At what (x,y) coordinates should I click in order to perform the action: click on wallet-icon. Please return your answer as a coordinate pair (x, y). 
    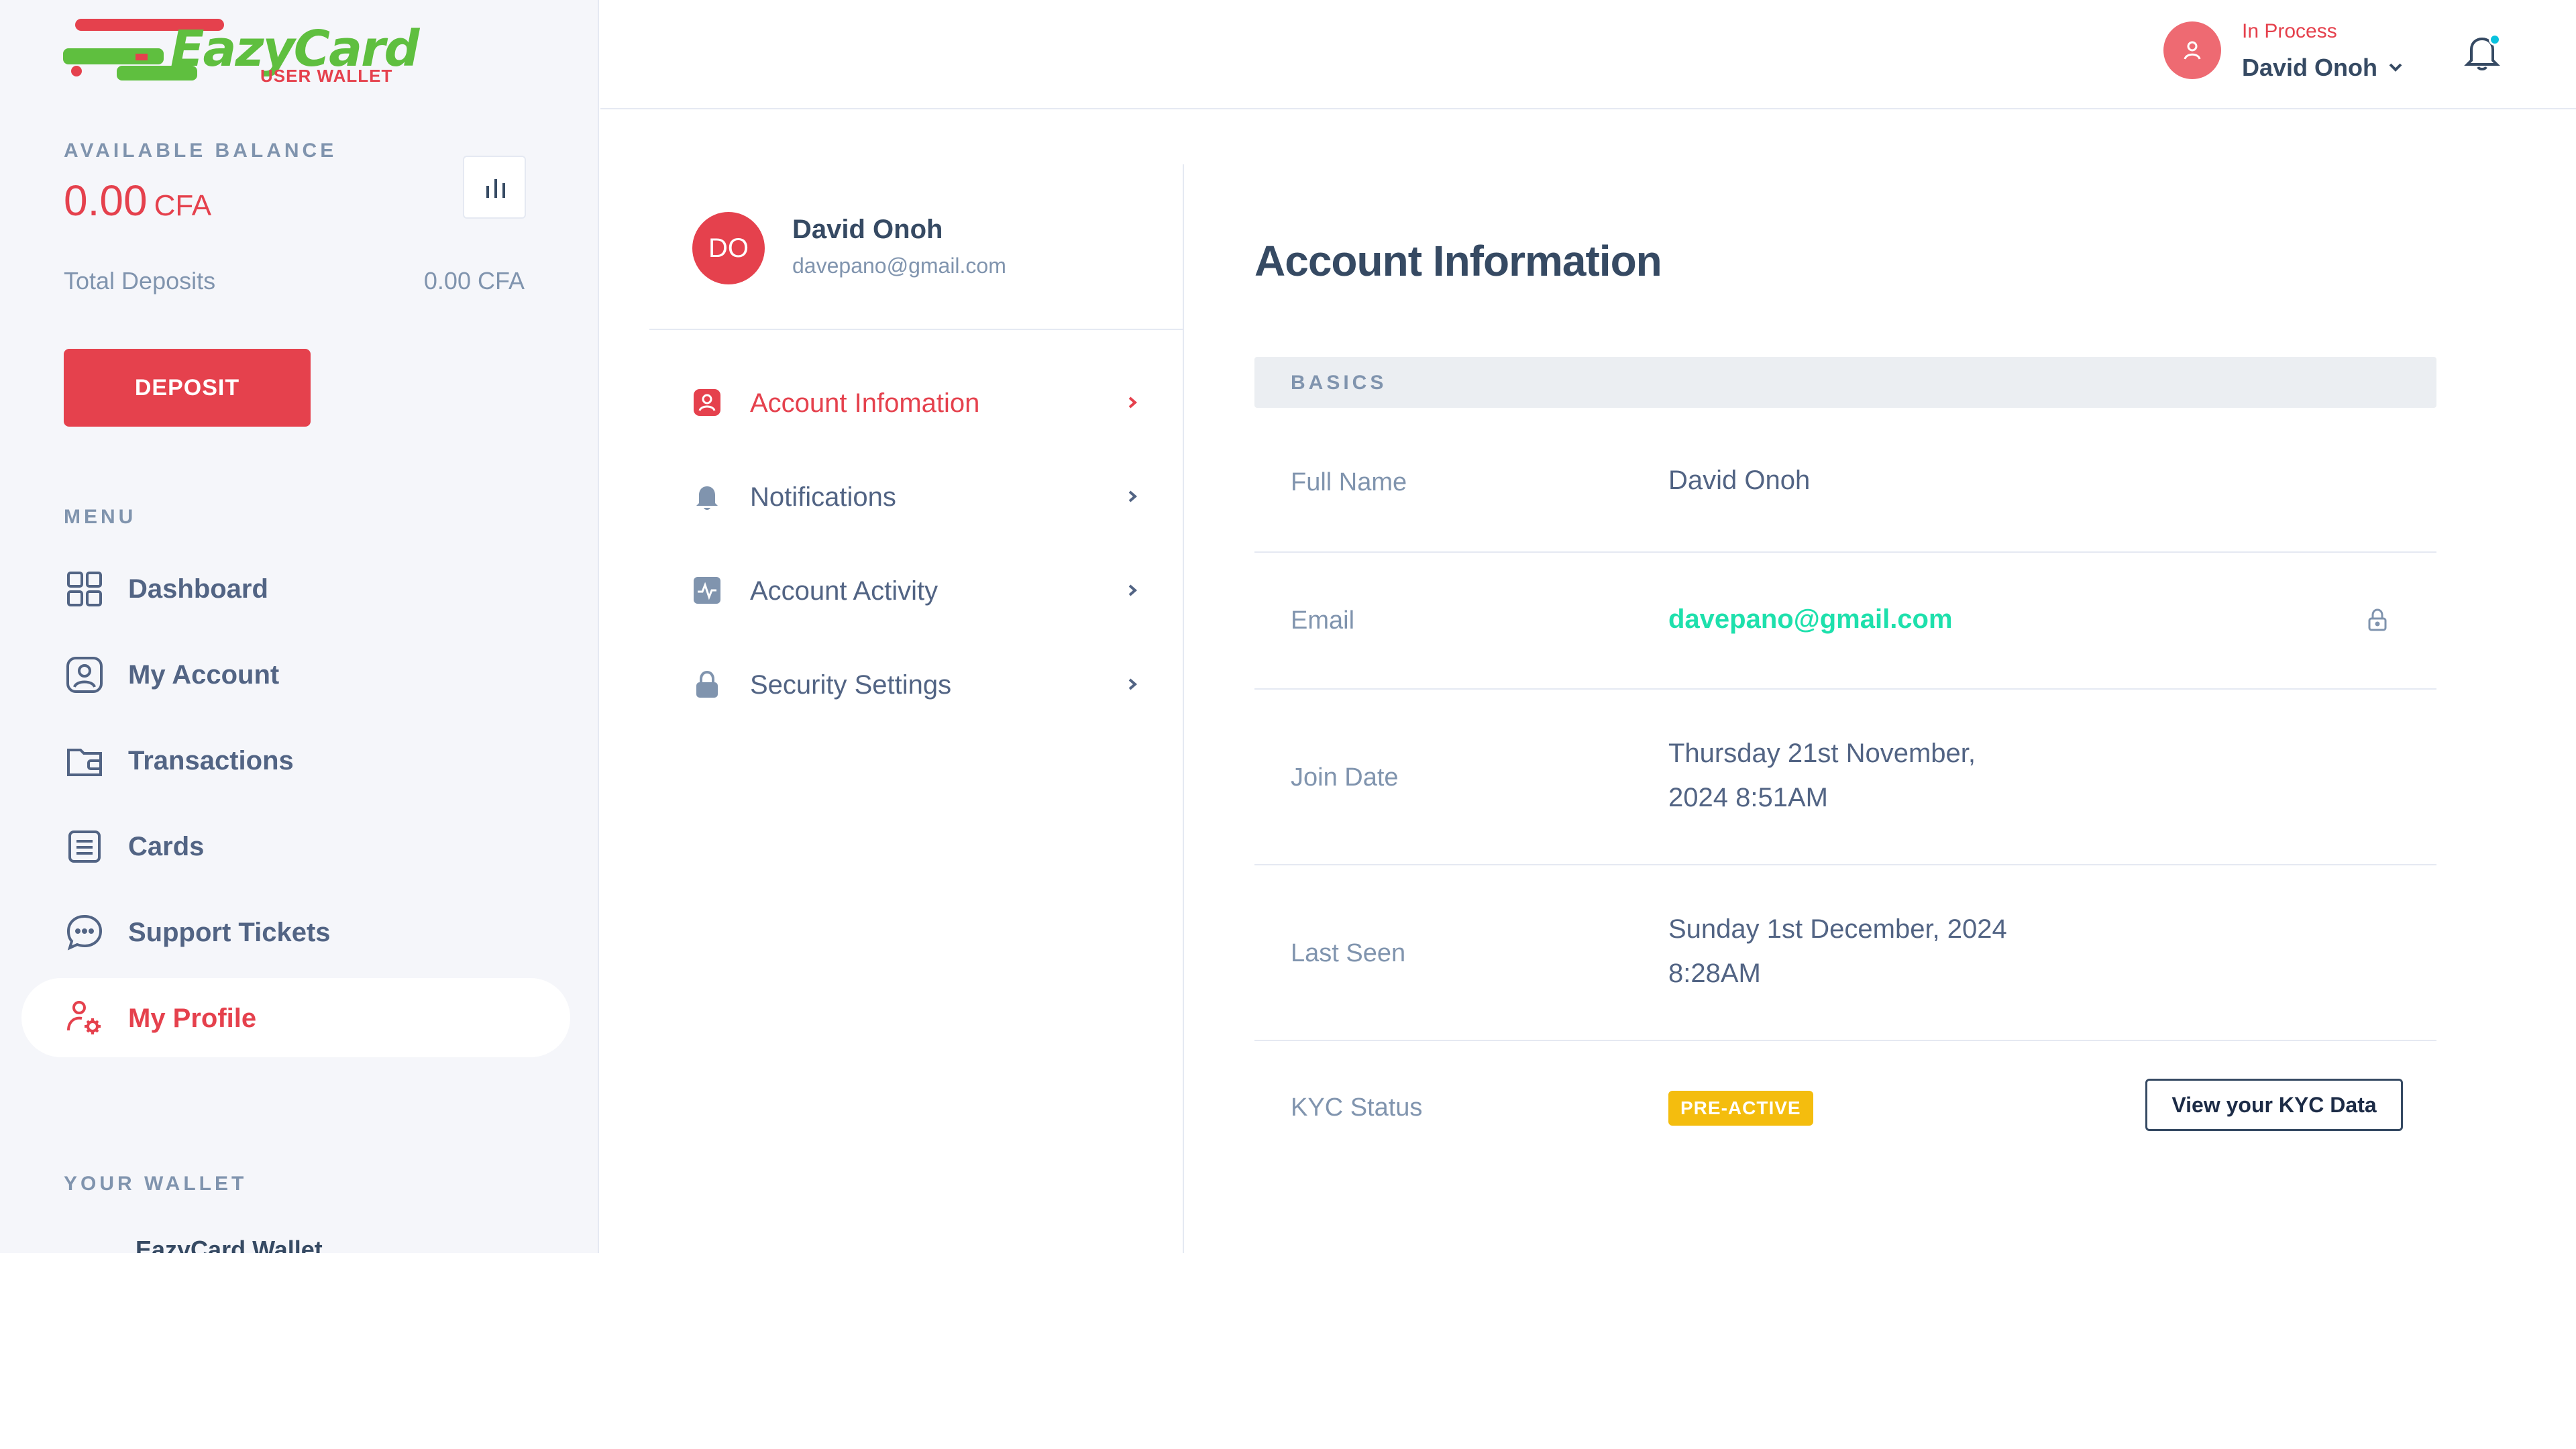
    Looking at the image, I should click on (84, 762).